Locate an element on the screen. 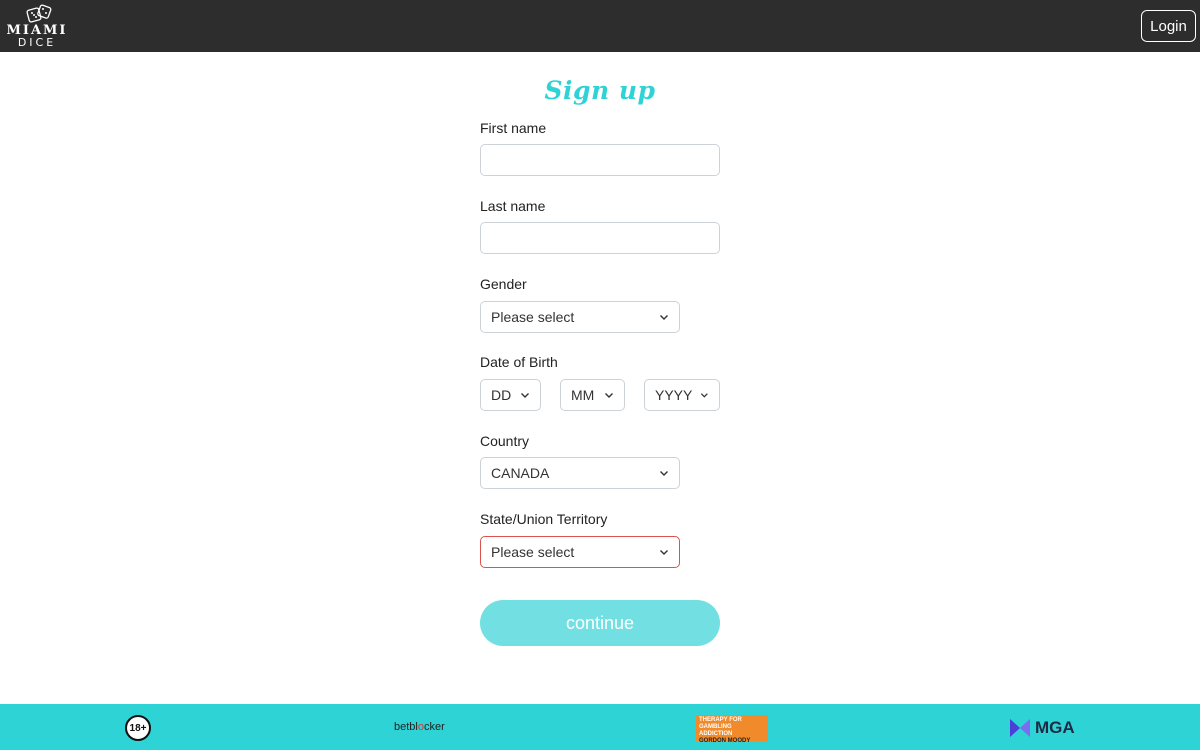 This screenshot has width=1200, height=750. gordon-line-2: GAMBLING ADDICTION is located at coordinates (716, 730).